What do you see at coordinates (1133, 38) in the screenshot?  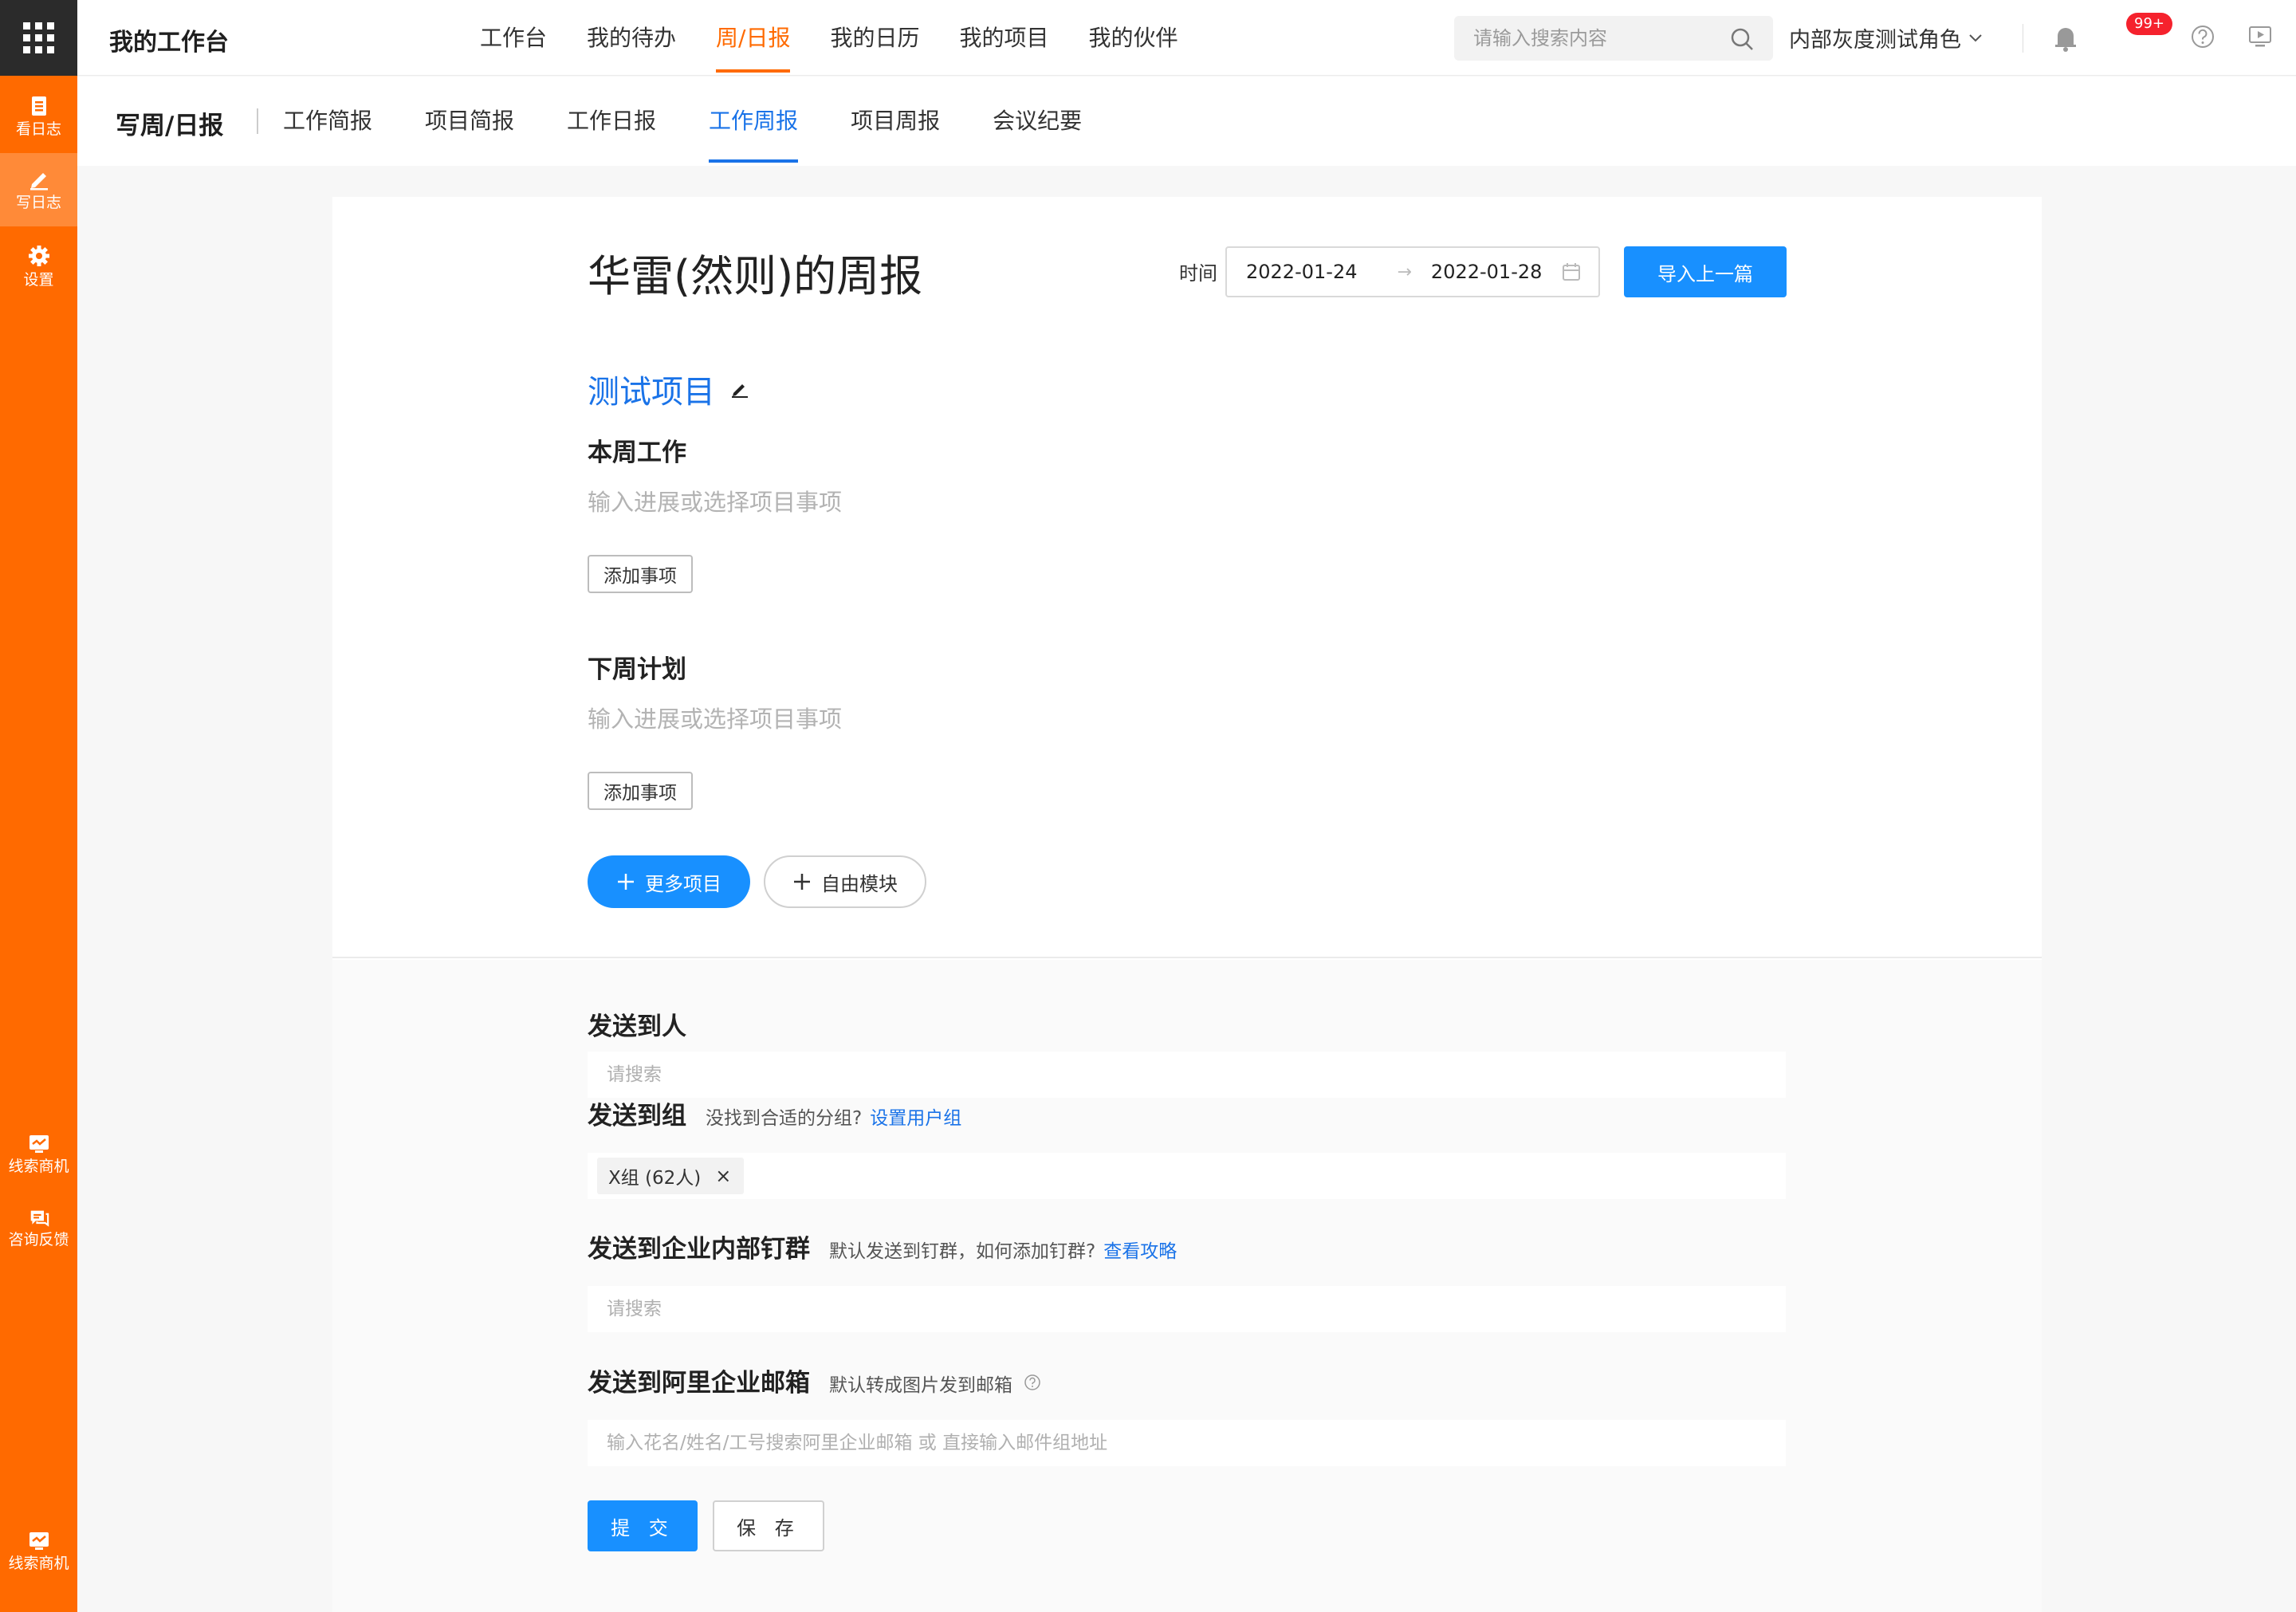 I see `nav-partners: 我的伙伴` at bounding box center [1133, 38].